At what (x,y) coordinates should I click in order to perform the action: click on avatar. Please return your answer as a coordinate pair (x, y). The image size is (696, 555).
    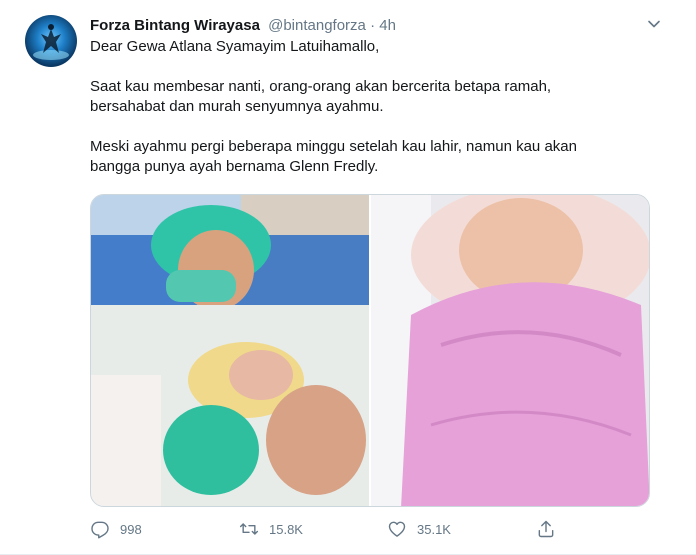
    Looking at the image, I should click on (51, 41).